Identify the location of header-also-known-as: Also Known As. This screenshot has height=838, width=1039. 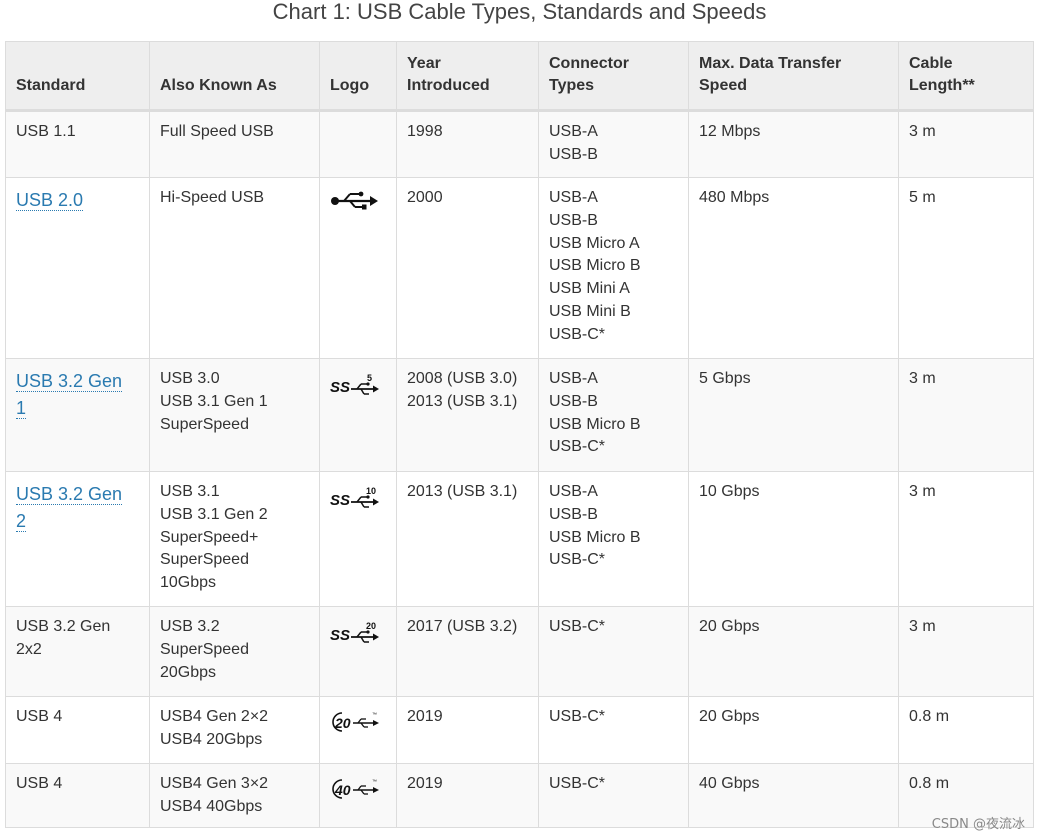
(234, 76).